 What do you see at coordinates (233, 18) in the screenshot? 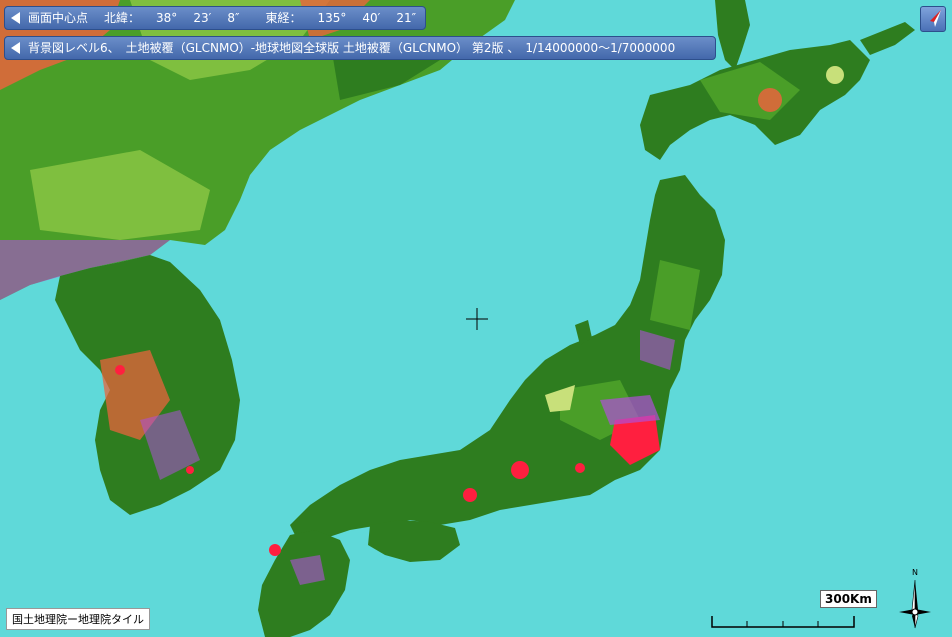
I see `latitude-seconds: 8″` at bounding box center [233, 18].